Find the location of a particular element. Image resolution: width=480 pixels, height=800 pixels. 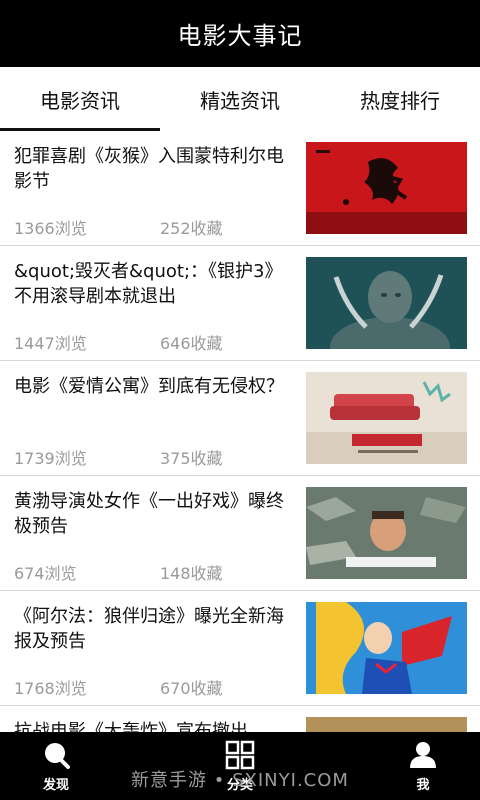

article-title: 《阿尔法：狼伴归途》曝光全新海报及预告 is located at coordinates (149, 629).